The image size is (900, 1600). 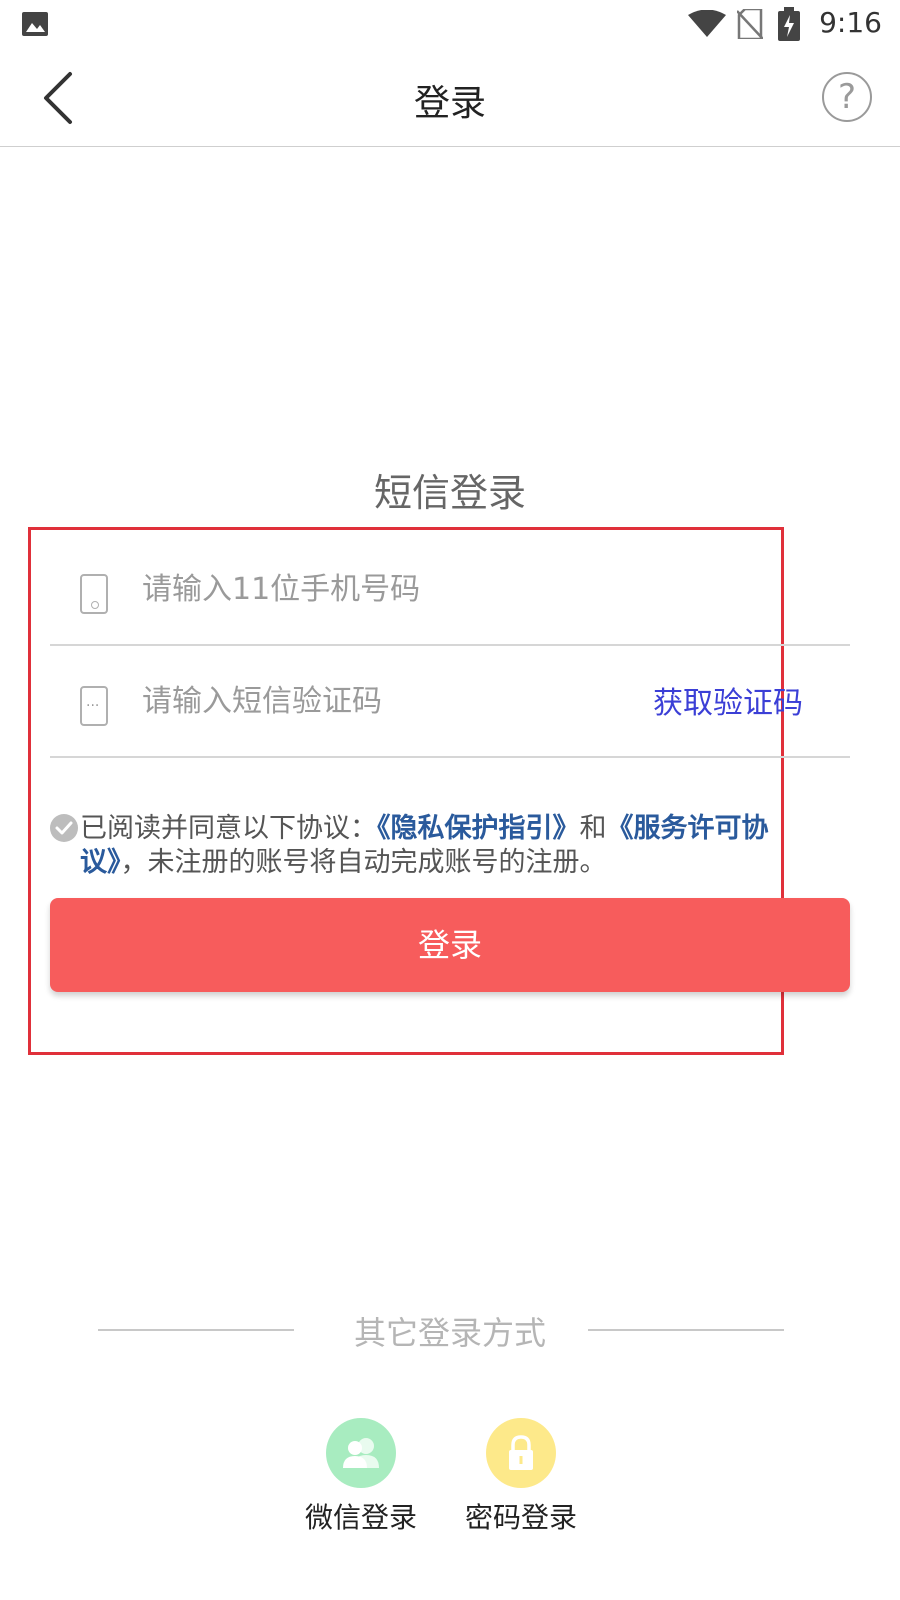 I want to click on users-icon, so click(x=361, y=1453).